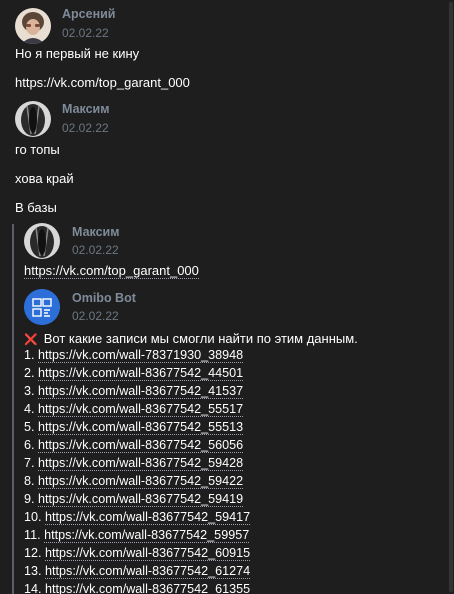 The width and height of the screenshot is (454, 594). I want to click on result-item: 1. https://vk.com/wall-78371930_38948, so click(134, 355).